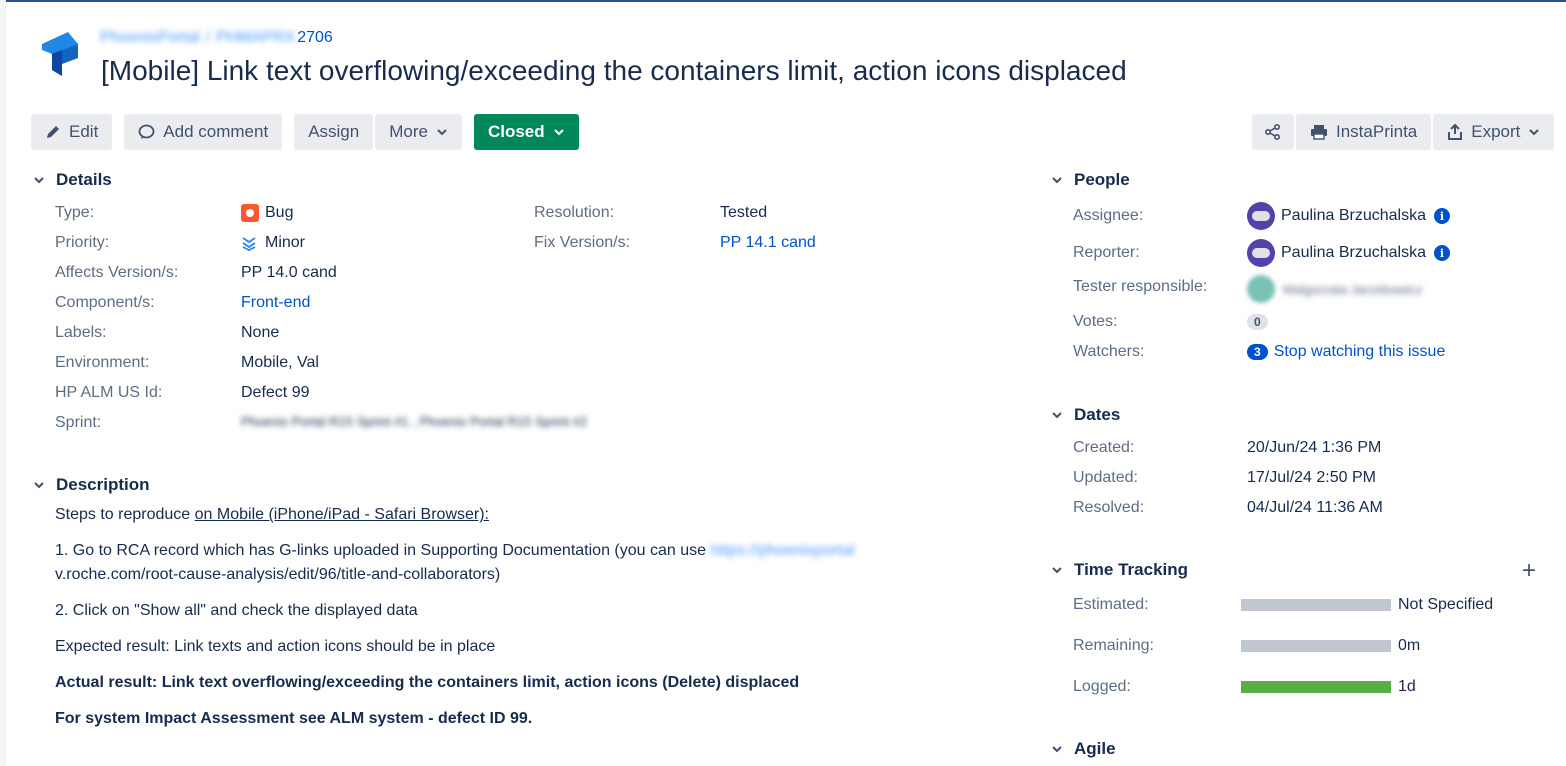 This screenshot has width=1566, height=766. I want to click on description-section-toggle: Description, so click(91, 485).